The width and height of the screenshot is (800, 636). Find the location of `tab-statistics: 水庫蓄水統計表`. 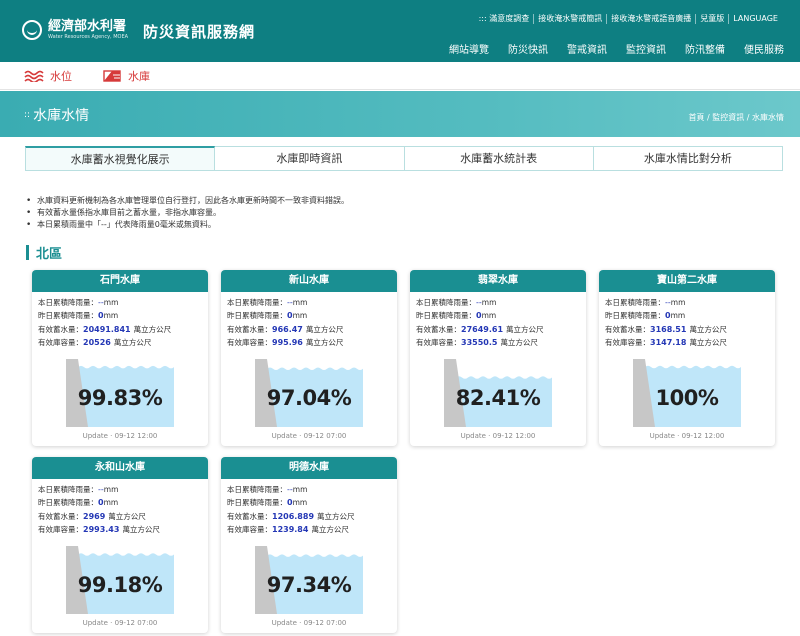

tab-statistics: 水庫蓄水統計表 is located at coordinates (499, 158).